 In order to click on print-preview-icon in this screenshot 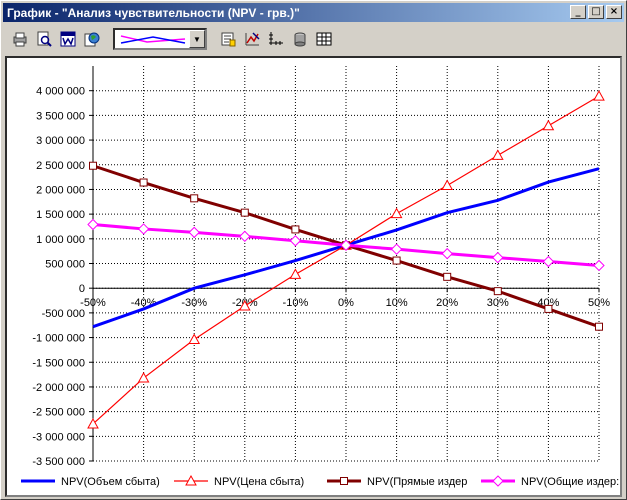, I will do `click(44, 39)`.